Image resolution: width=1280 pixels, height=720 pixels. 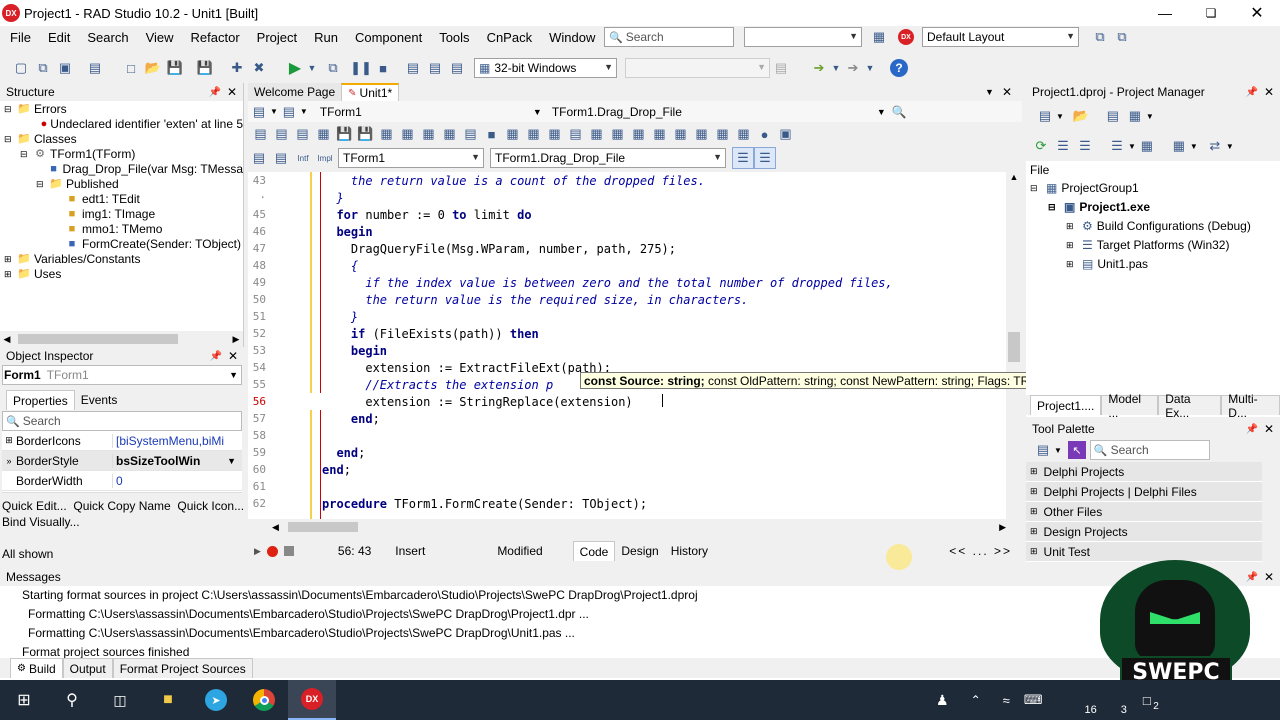 What do you see at coordinates (1151, 702) in the screenshot?
I see `notifications-icon: □ 2` at bounding box center [1151, 702].